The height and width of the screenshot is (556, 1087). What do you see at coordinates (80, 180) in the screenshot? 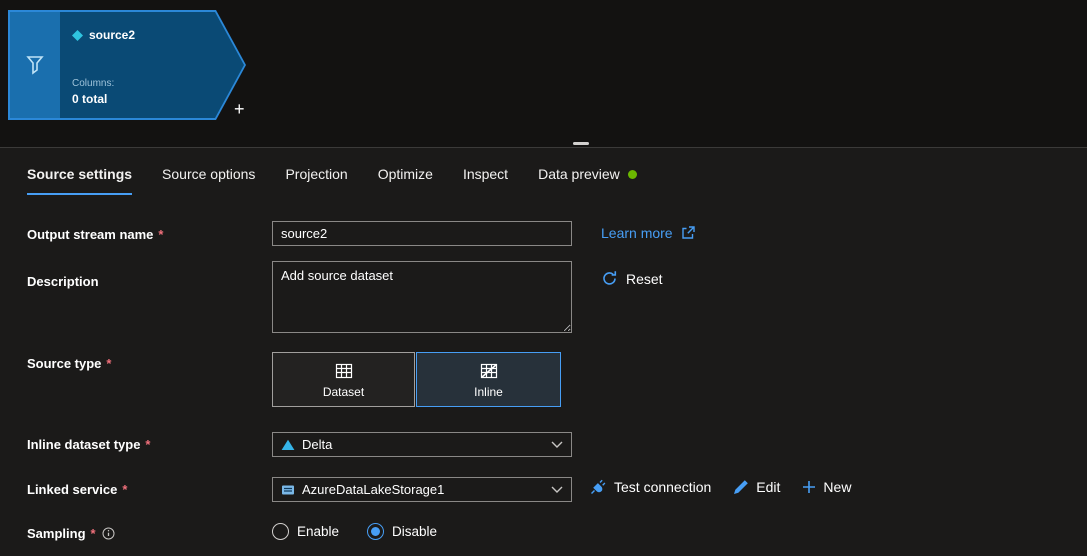
I see `tab-source-settings: Source settings` at bounding box center [80, 180].